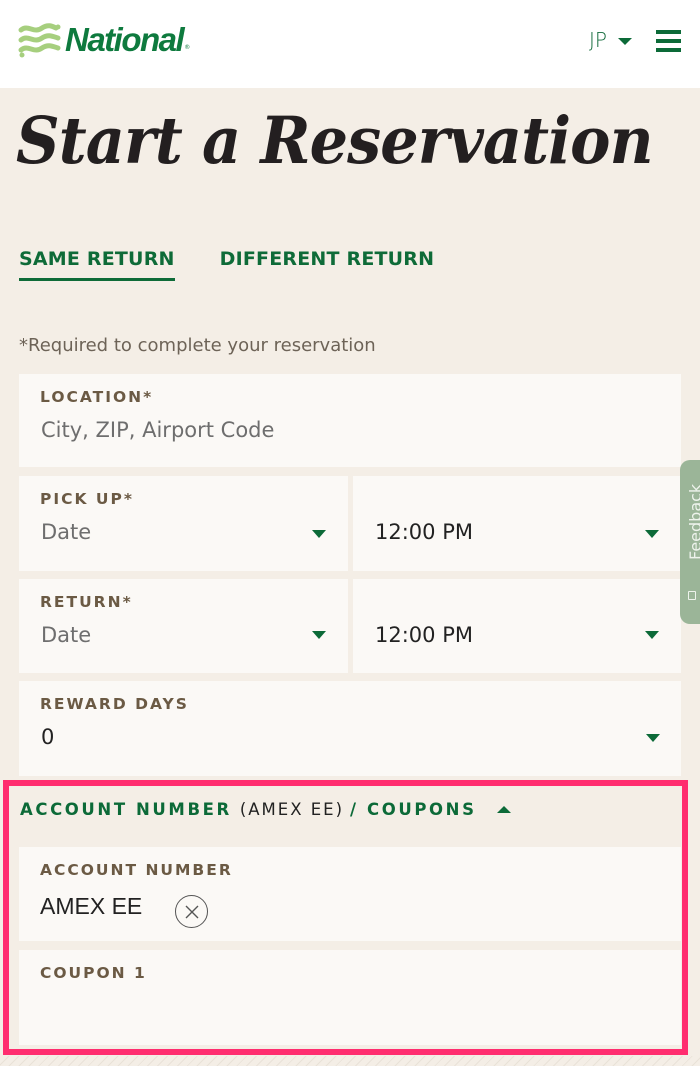 This screenshot has height=1066, width=700. I want to click on account-number-value: AMEX EE, so click(91, 906).